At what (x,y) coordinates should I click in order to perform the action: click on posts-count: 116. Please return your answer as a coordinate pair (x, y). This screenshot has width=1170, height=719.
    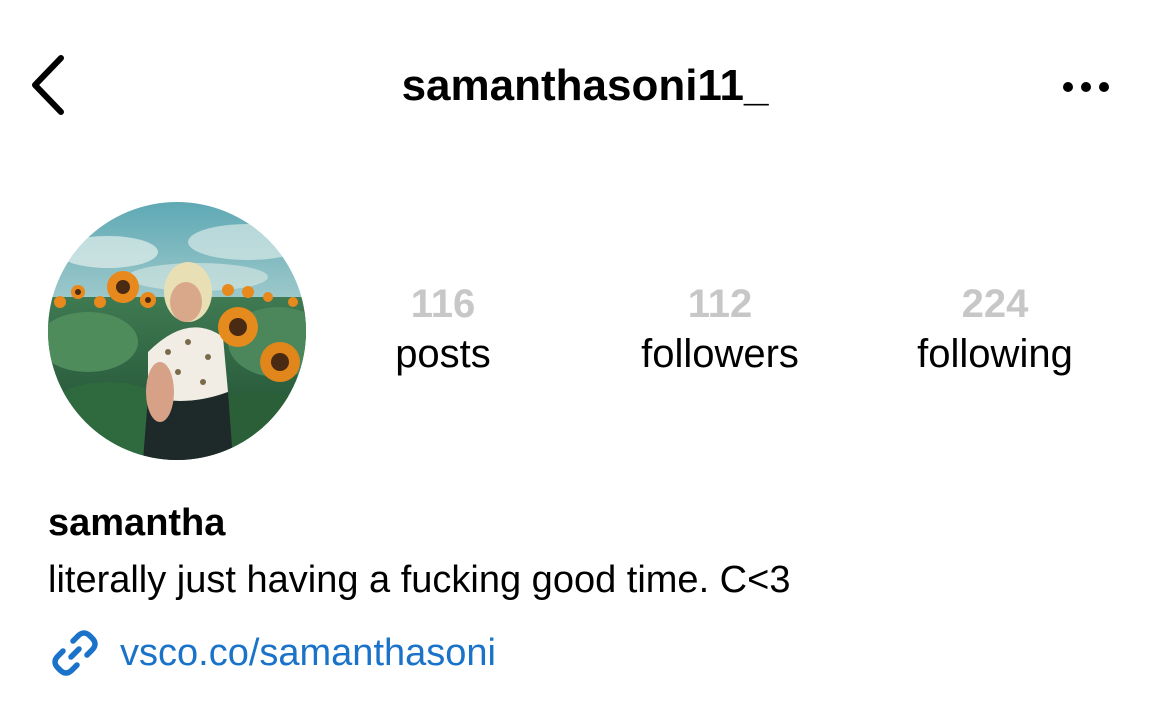
    Looking at the image, I should click on (443, 304).